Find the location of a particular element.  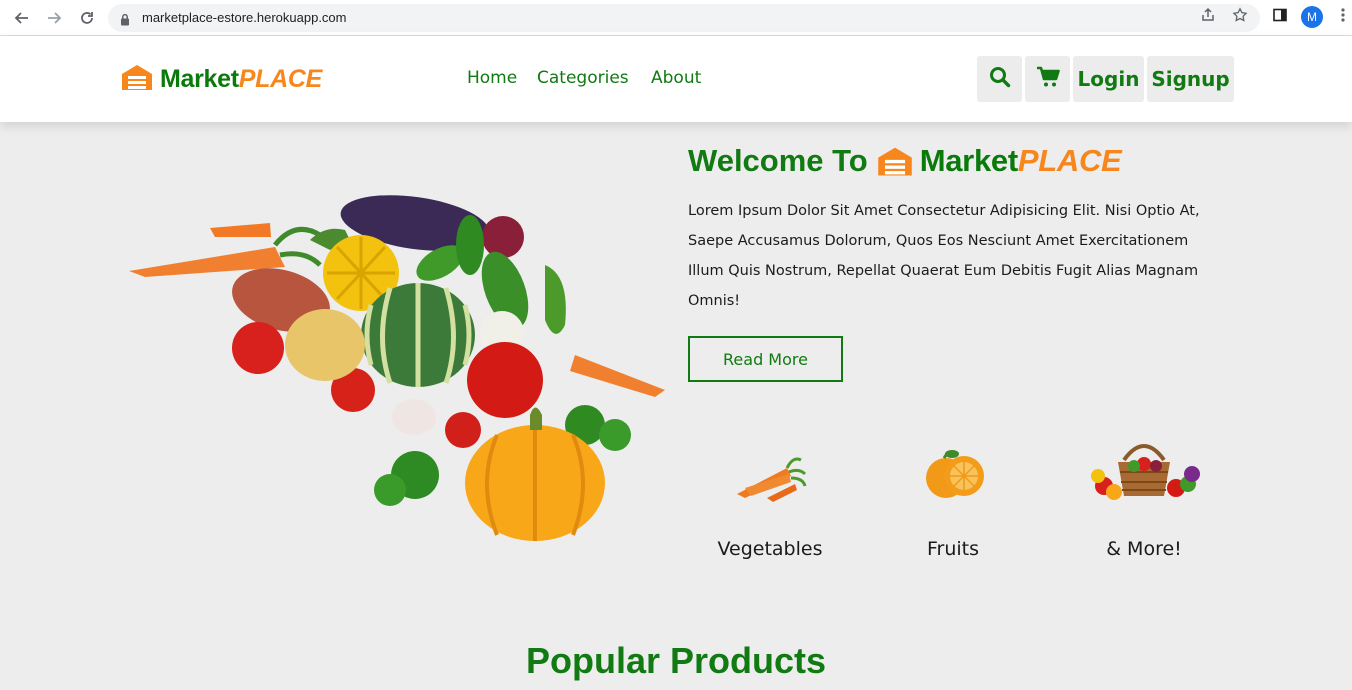

site-logo: MarketPLACE is located at coordinates (221, 79).